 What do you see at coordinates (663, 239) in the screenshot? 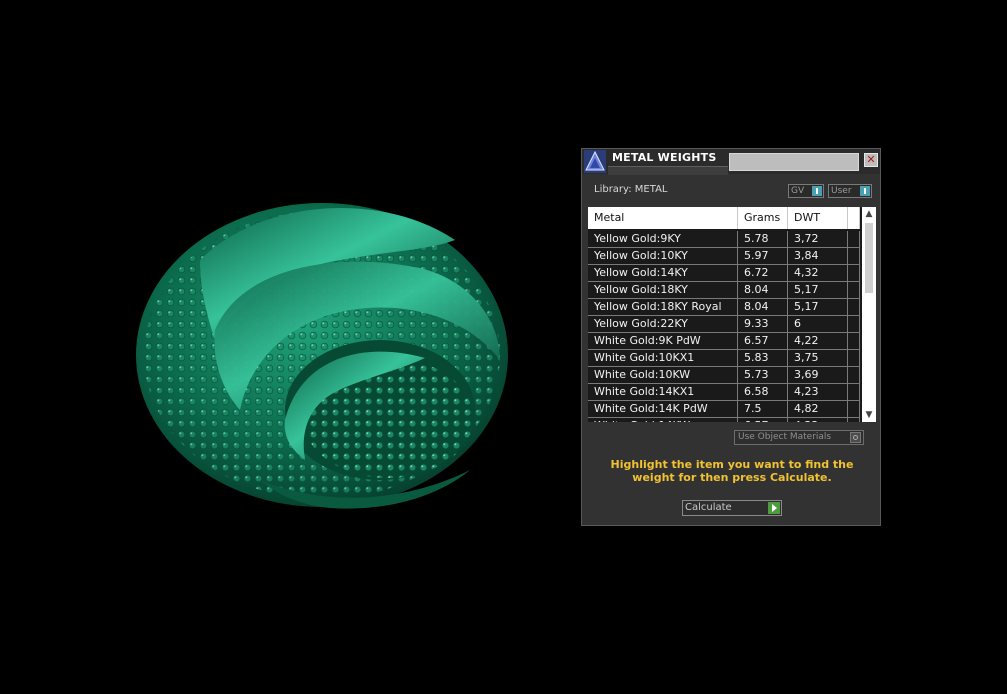
I see `cell-metal: Yellow Gold:9KY` at bounding box center [663, 239].